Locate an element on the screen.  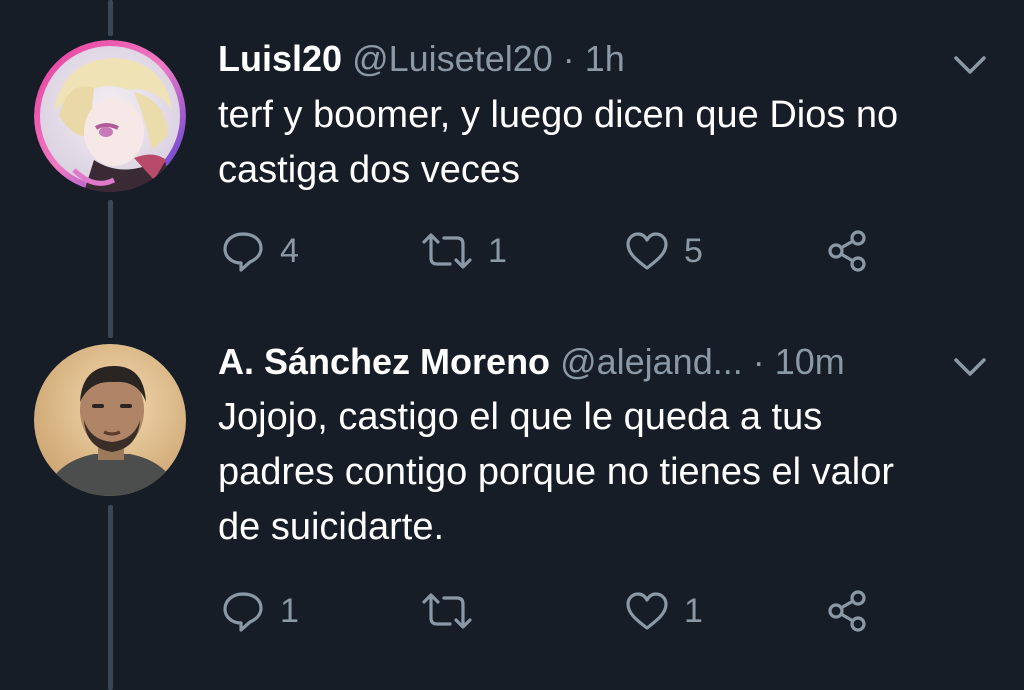
display-name: Luisl20 is located at coordinates (280, 58).